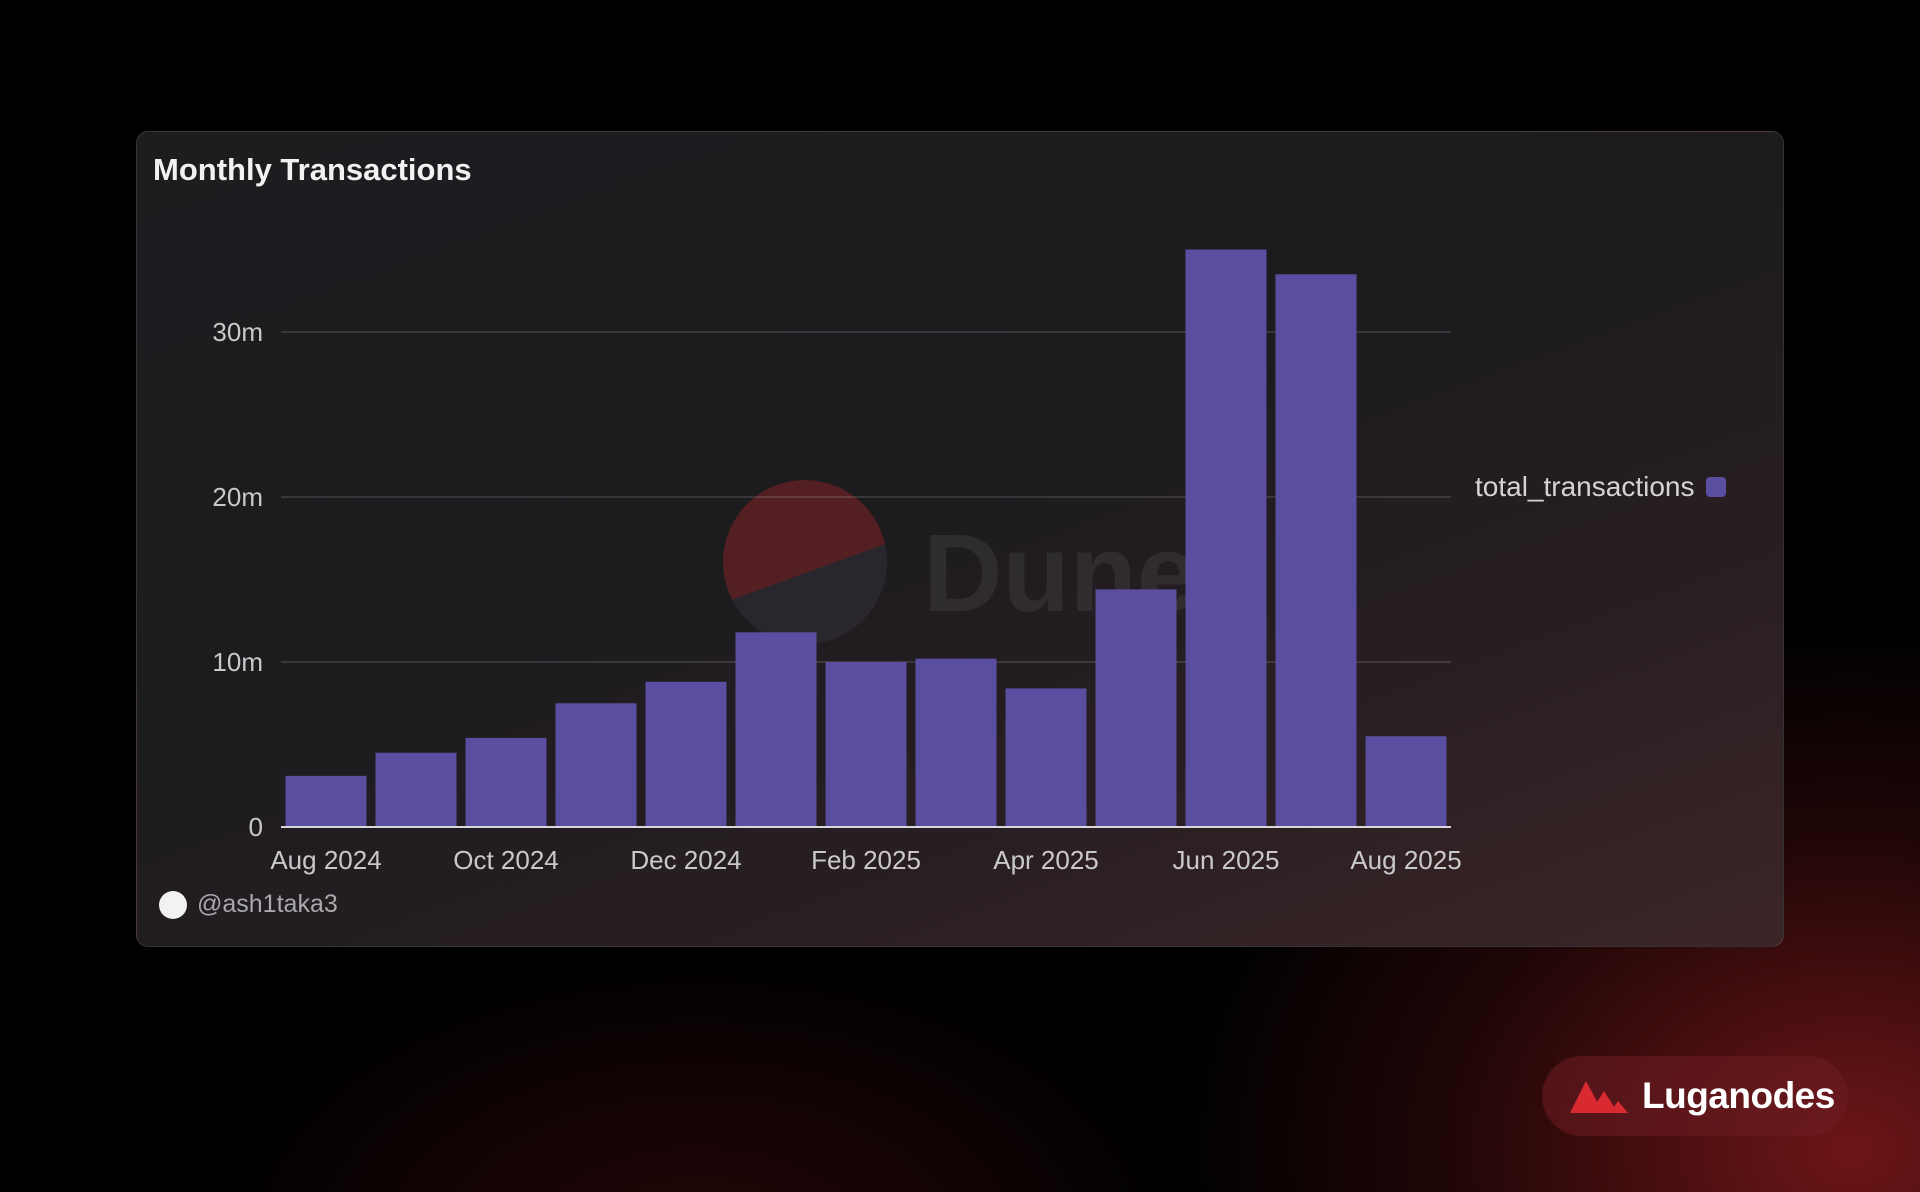 The width and height of the screenshot is (1920, 1192). Describe the element at coordinates (1599, 1097) in the screenshot. I see `mountain-logo-icon` at that location.